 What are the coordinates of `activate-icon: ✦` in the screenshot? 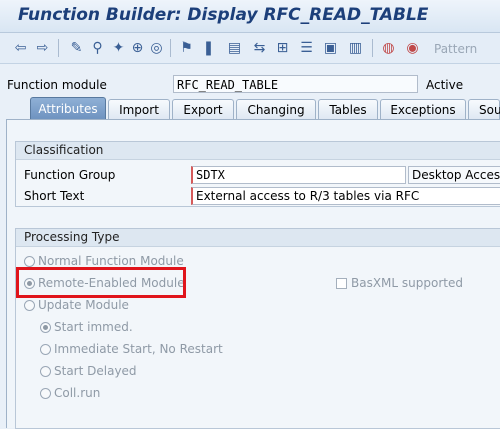 It's located at (118, 47).